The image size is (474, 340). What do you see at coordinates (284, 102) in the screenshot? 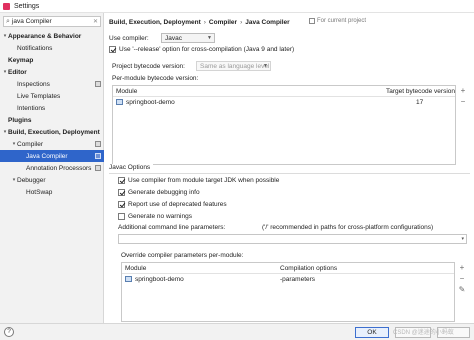
I see `table-row: springboot-demo 17` at bounding box center [284, 102].